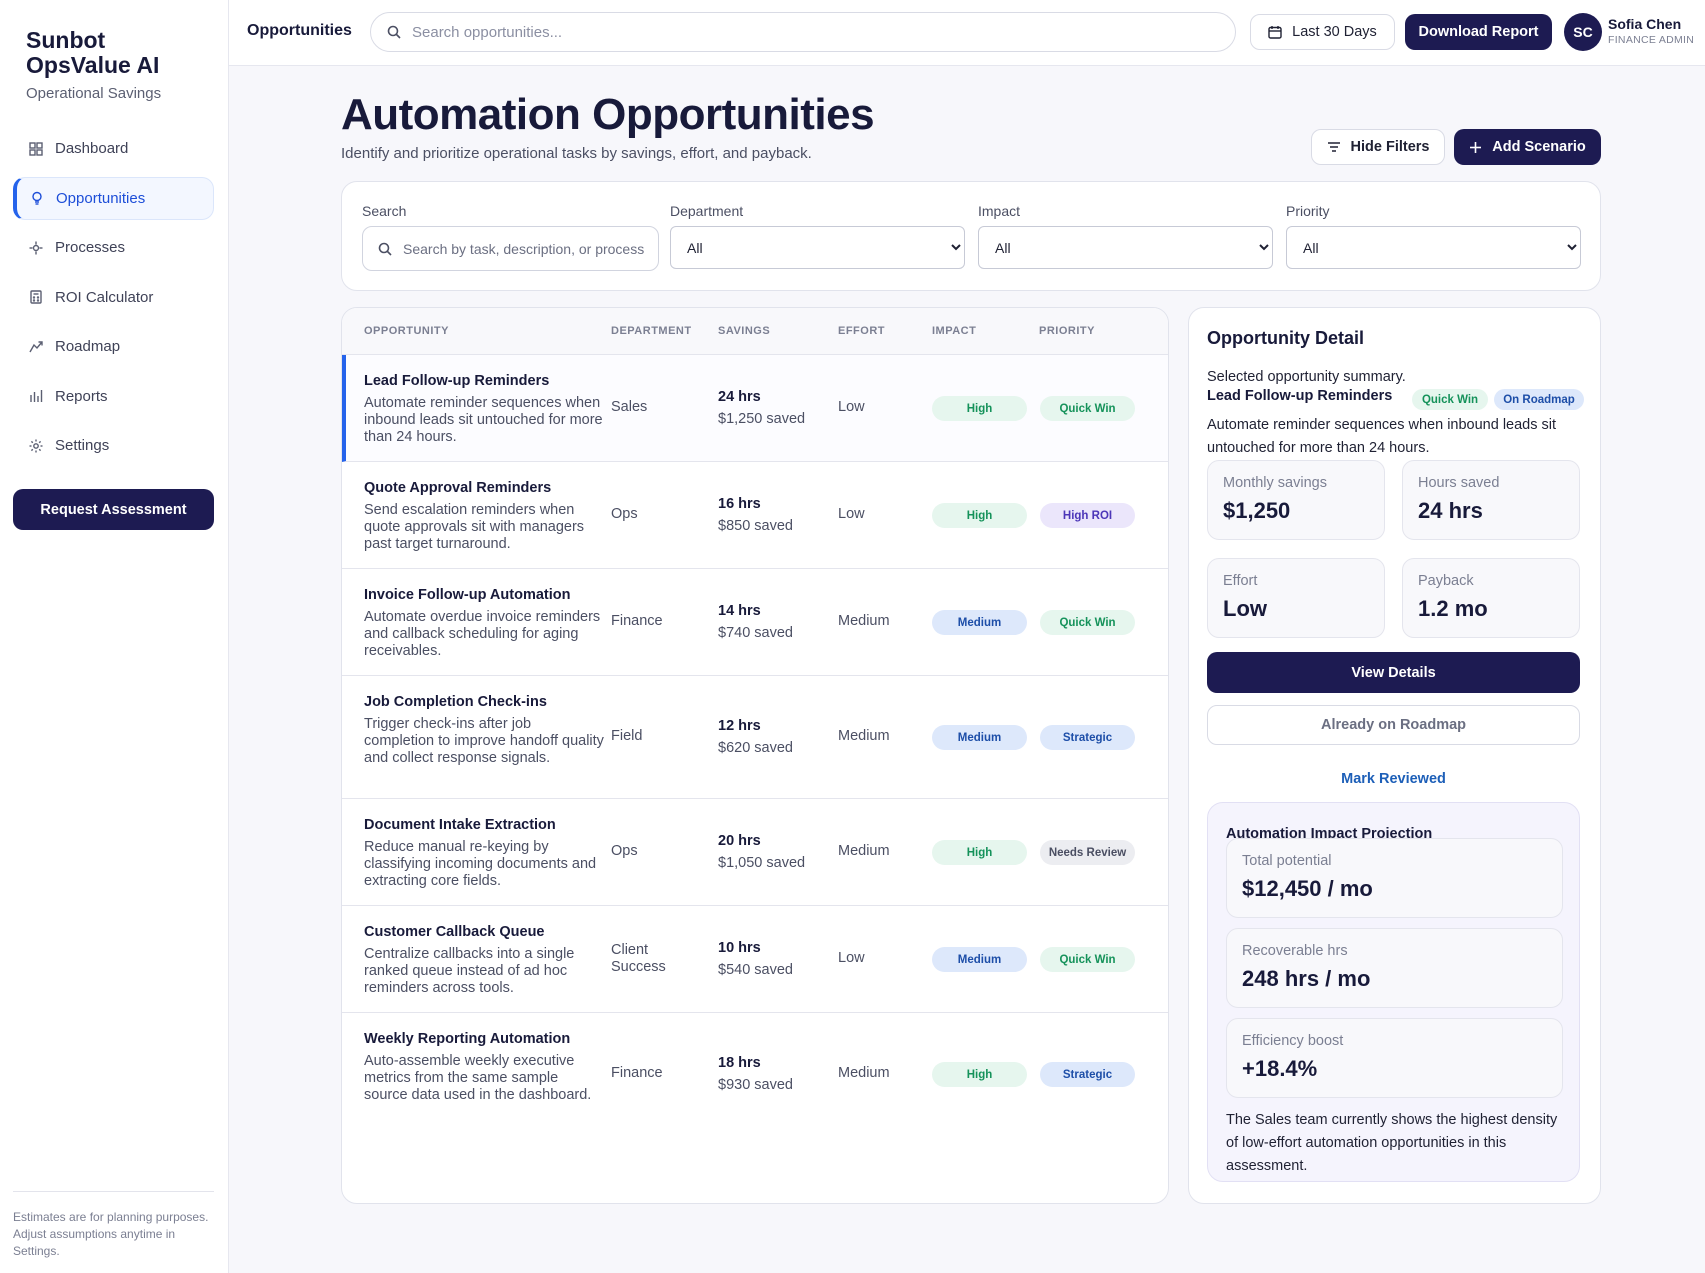  I want to click on top-search-input, so click(802, 32).